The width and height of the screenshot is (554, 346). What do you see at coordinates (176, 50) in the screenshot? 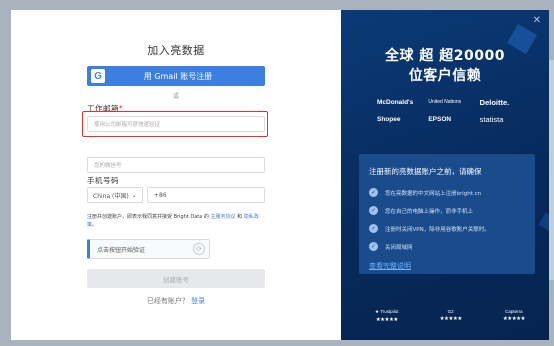
I see `form-title: 加入亮数据` at bounding box center [176, 50].